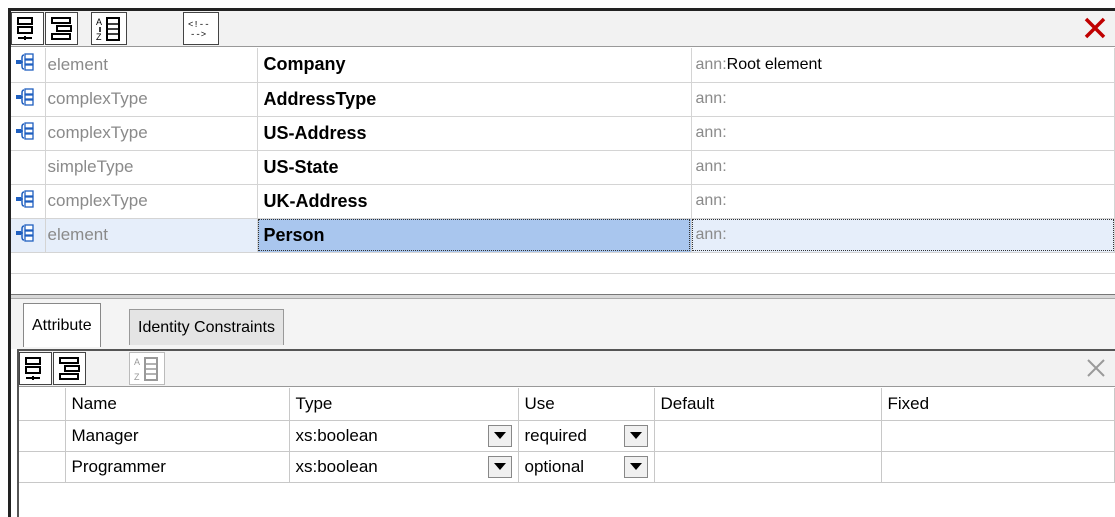 Image resolution: width=1115 pixels, height=517 pixels. I want to click on attribute-toolbar: AZ, so click(567, 369).